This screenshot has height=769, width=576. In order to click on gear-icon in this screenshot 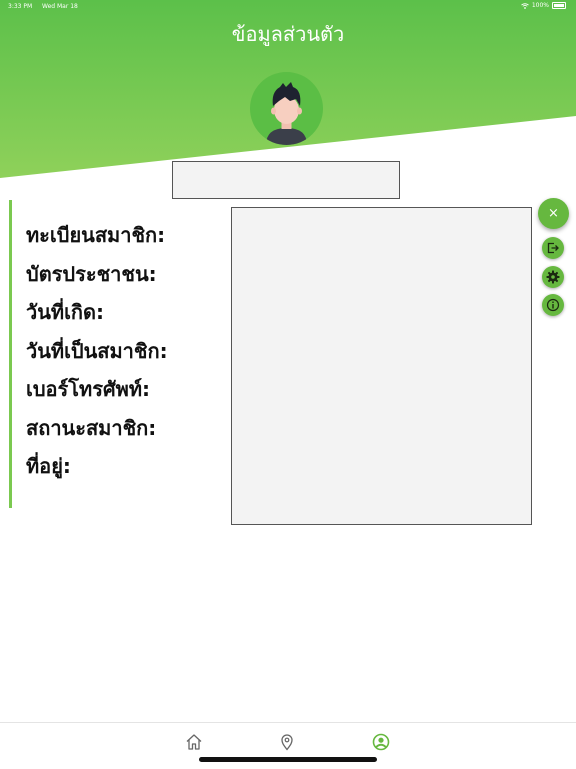, I will do `click(553, 277)`.